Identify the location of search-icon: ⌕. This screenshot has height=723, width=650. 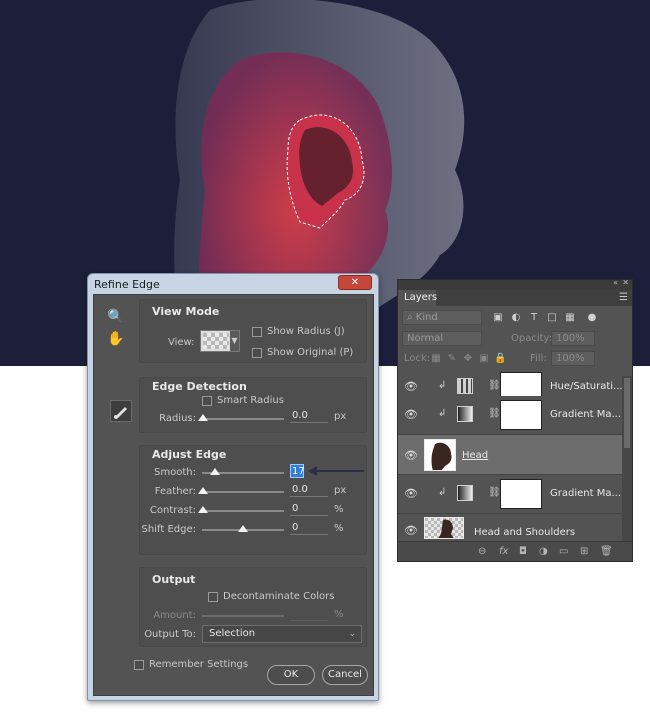
(410, 317).